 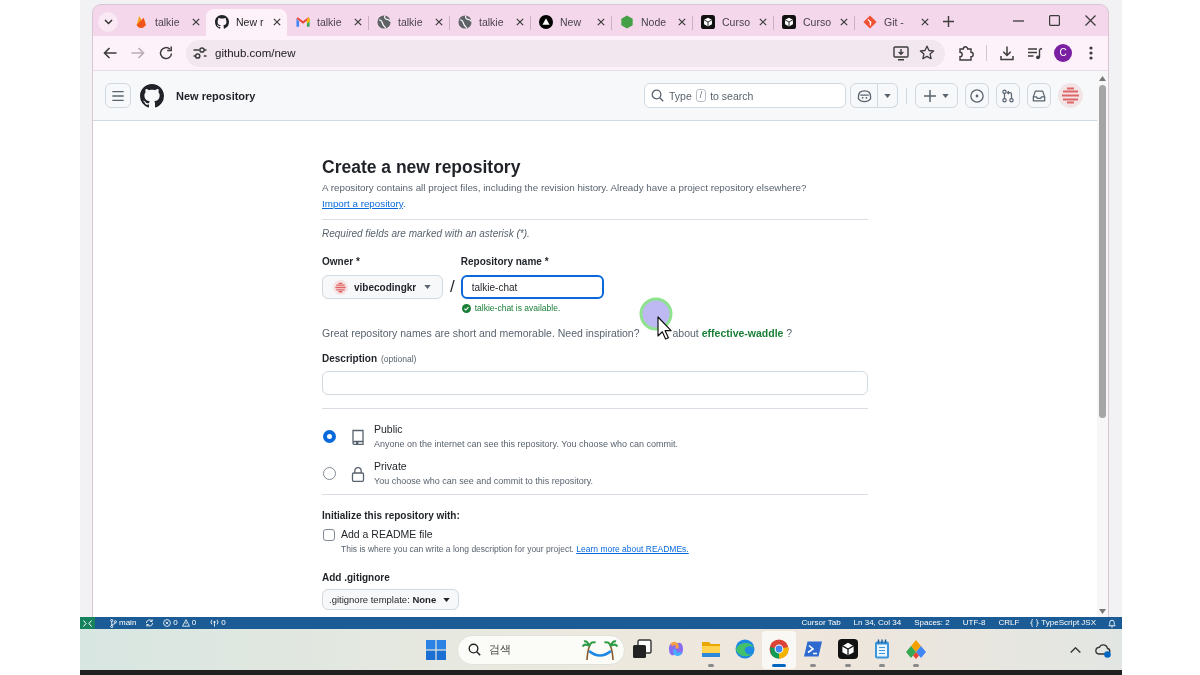 I want to click on maximize-icon, so click(x=1054, y=20).